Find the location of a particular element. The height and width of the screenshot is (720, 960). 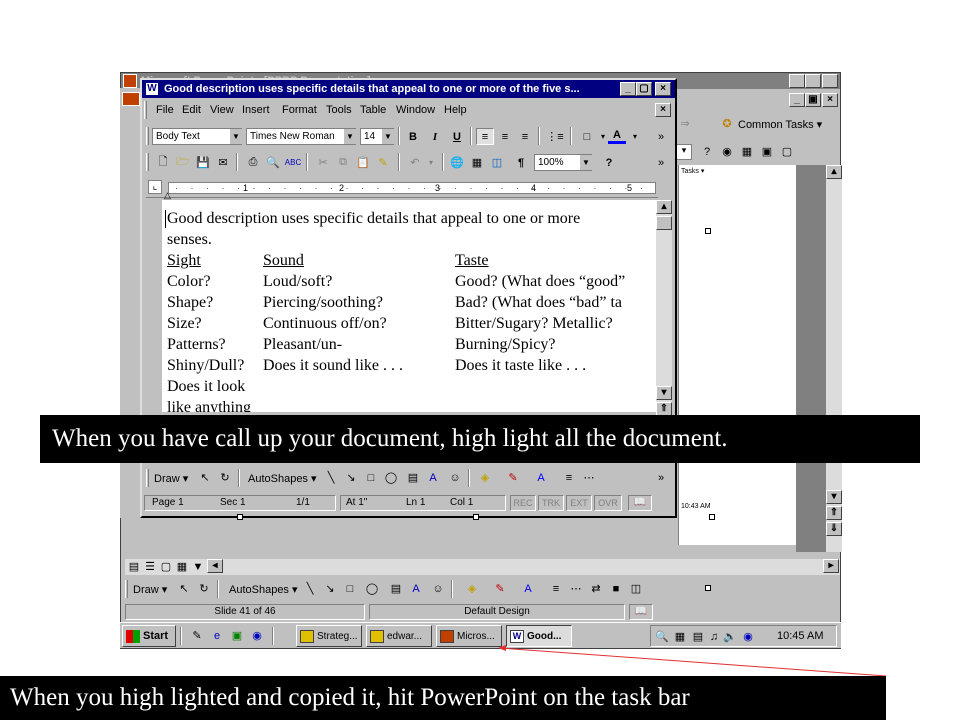

callout-line is located at coordinates (693, 662).